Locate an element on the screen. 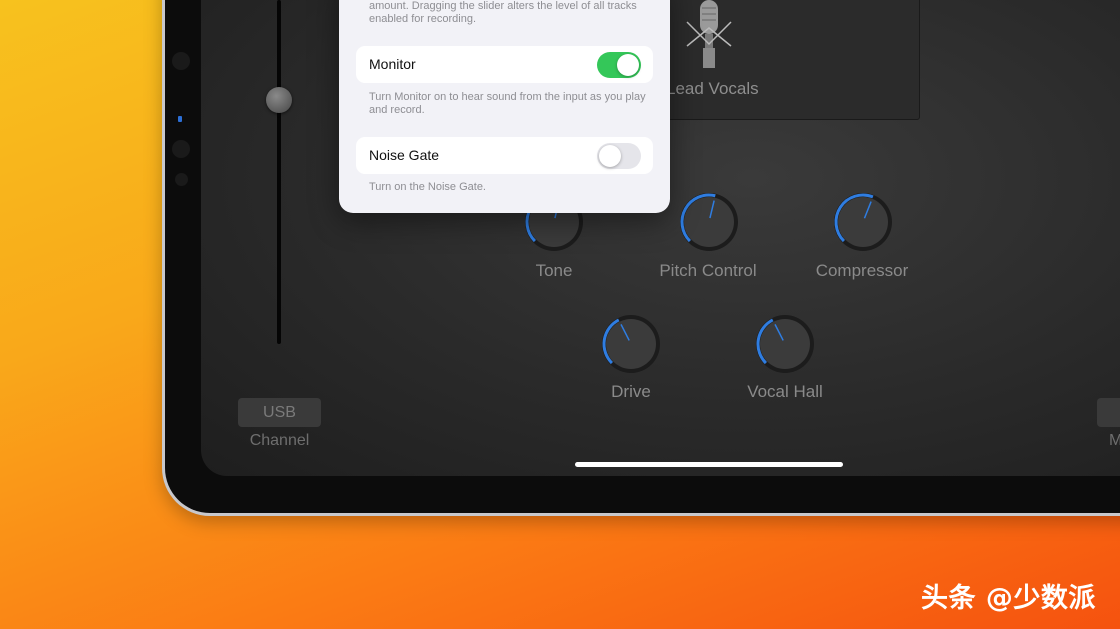  drive-label: Drive is located at coordinates (631, 391).